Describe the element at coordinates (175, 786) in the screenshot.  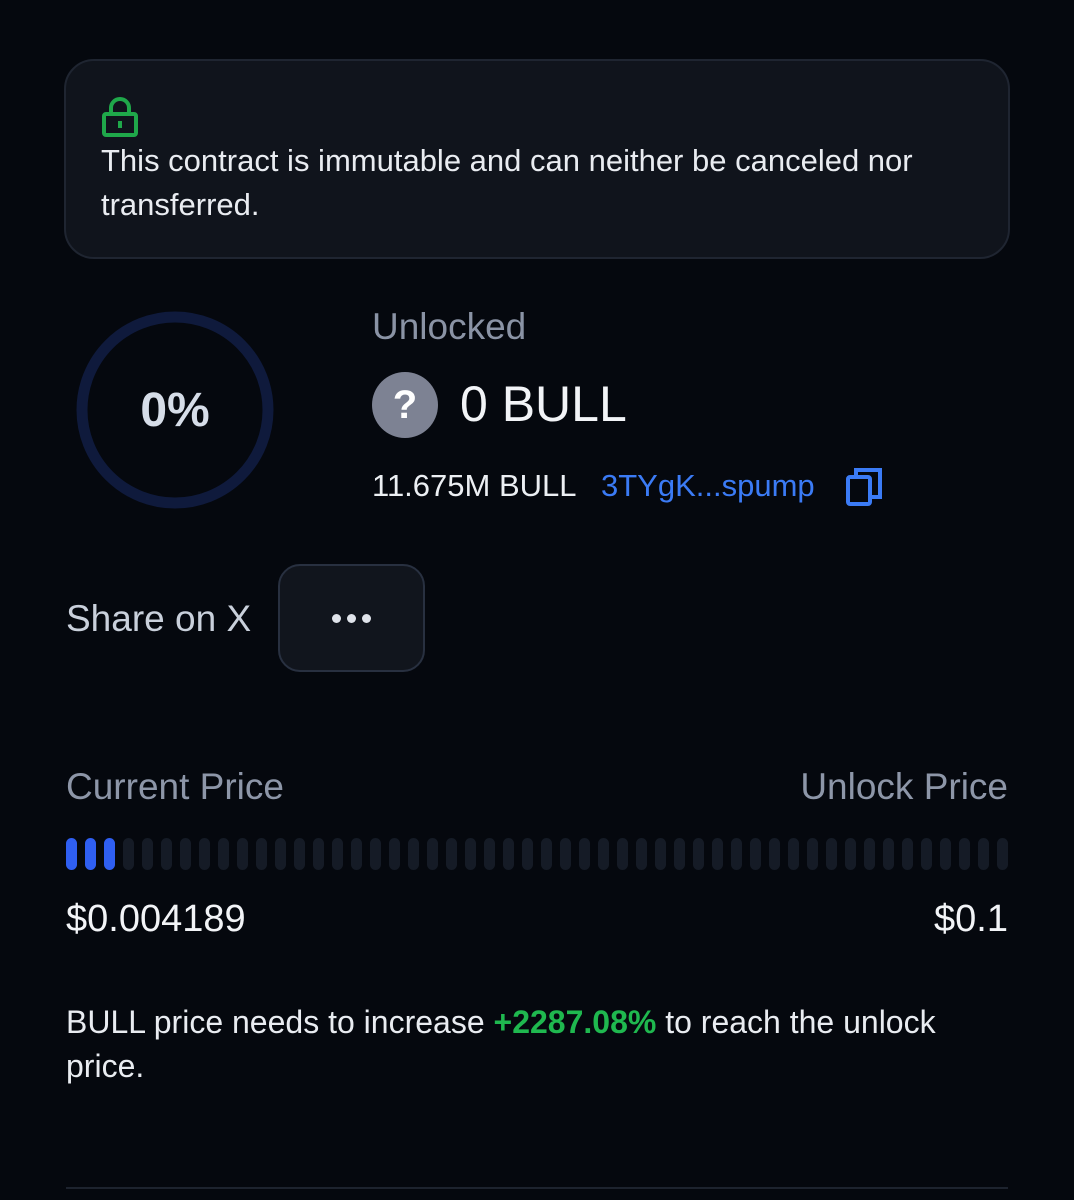
I see `current-price-label: Current Price` at that location.